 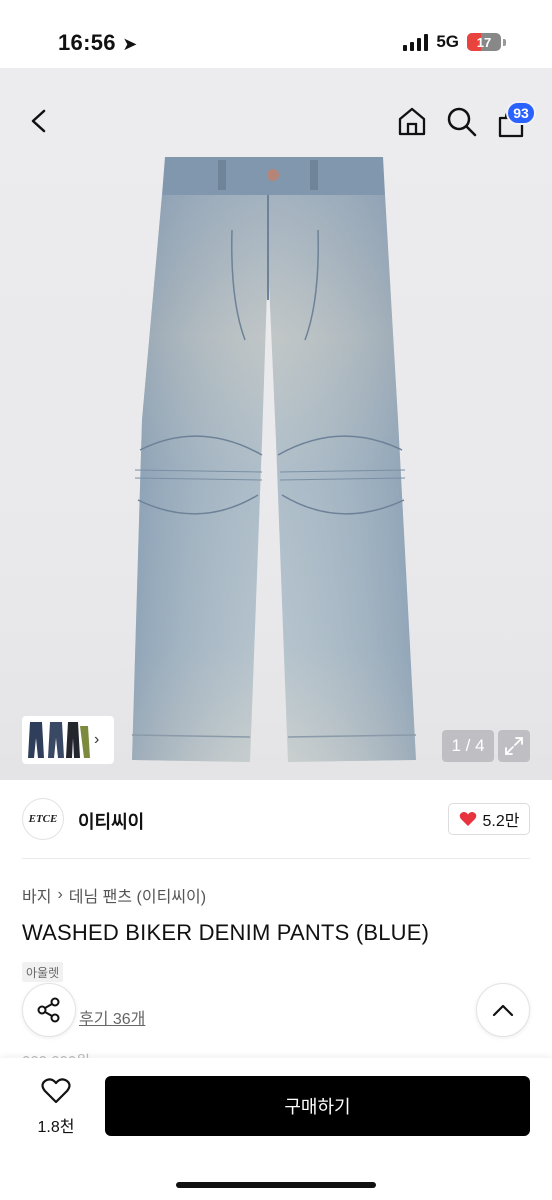 I want to click on home-icon, so click(x=412, y=121).